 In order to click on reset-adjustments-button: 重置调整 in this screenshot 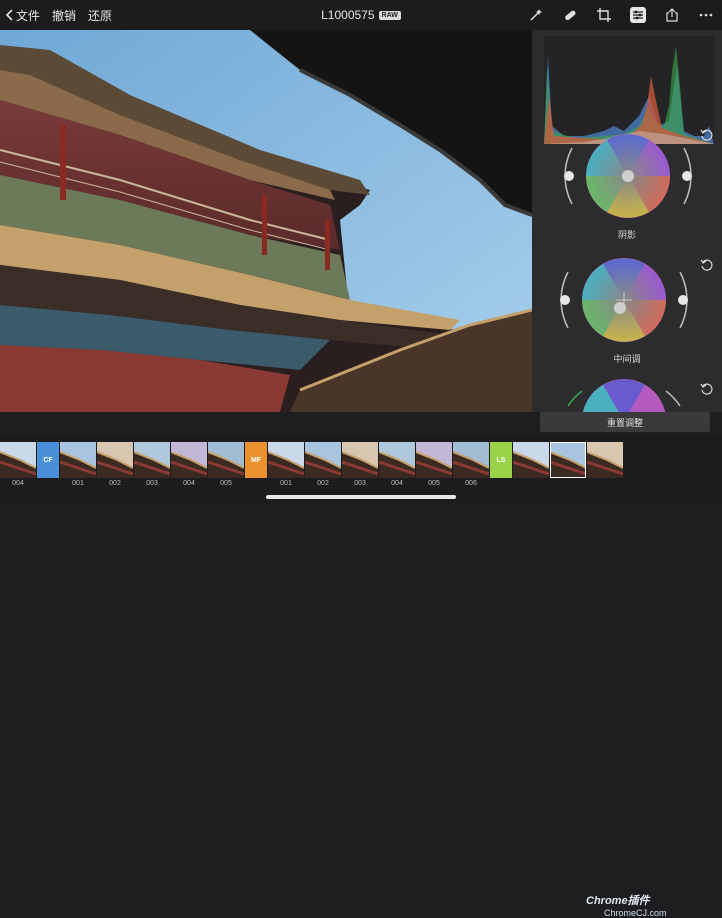, I will do `click(625, 422)`.